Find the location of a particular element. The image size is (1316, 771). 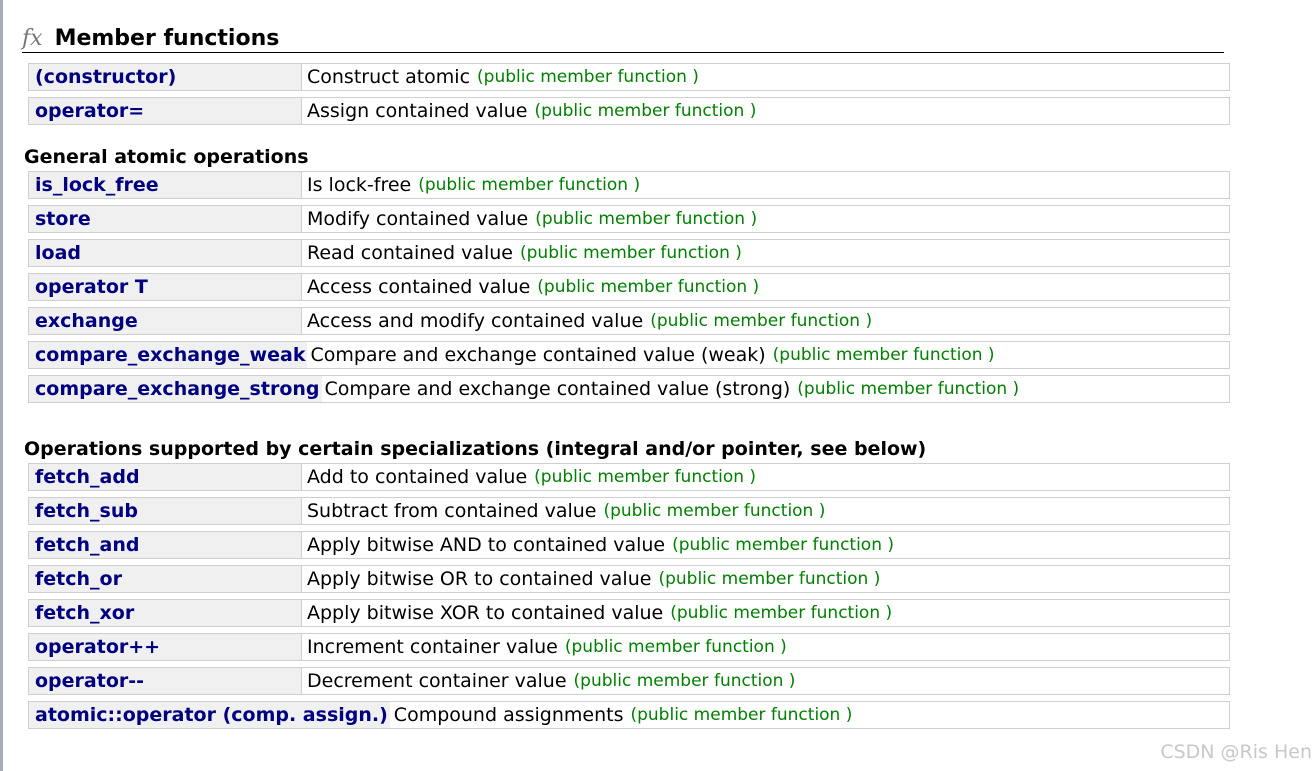

member-description: Subtract from contained value is located at coordinates (452, 511).